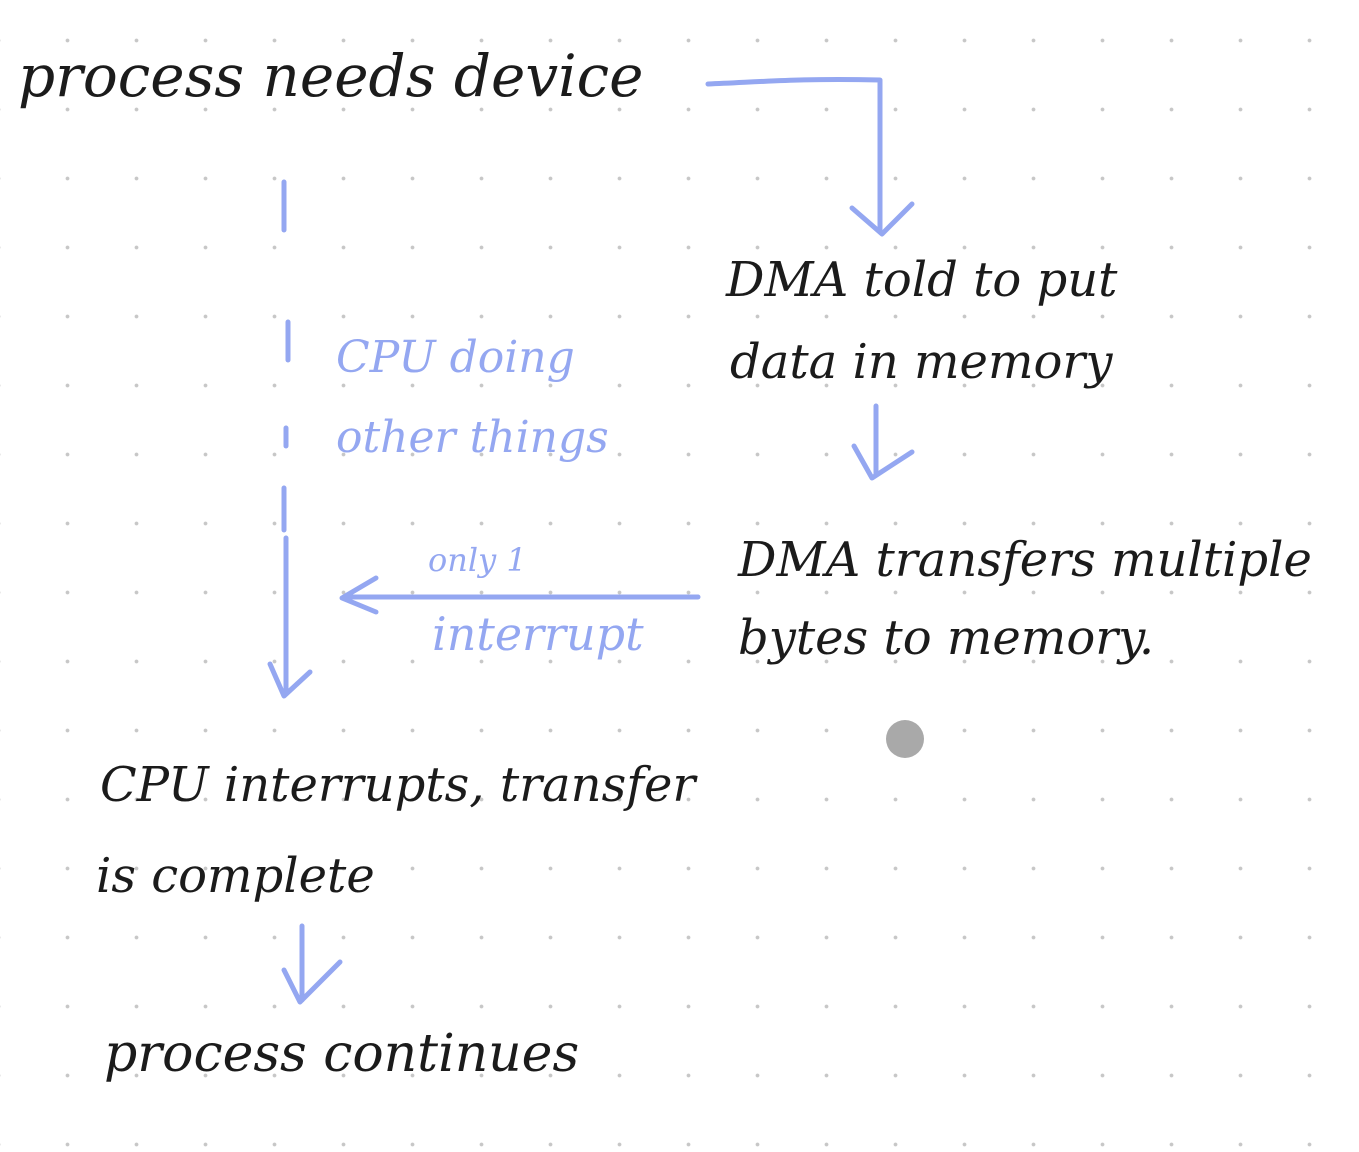  What do you see at coordinates (398, 785) in the screenshot?
I see `node-cpu-interrupts-line-1: CPU interrupts, transfer` at bounding box center [398, 785].